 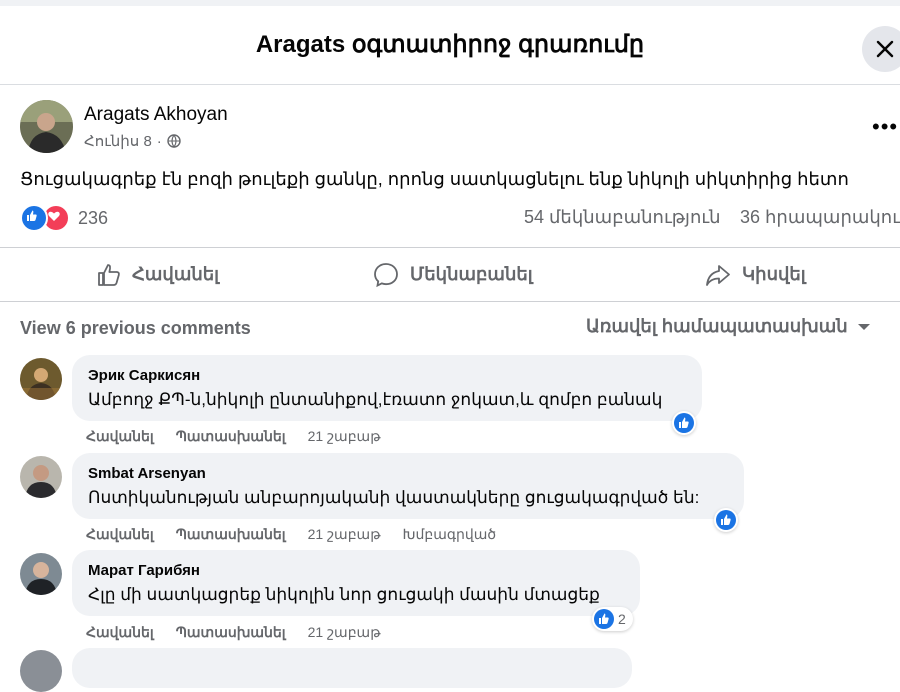 I want to click on sort-label: Առավել համապատասխան, so click(x=717, y=326).